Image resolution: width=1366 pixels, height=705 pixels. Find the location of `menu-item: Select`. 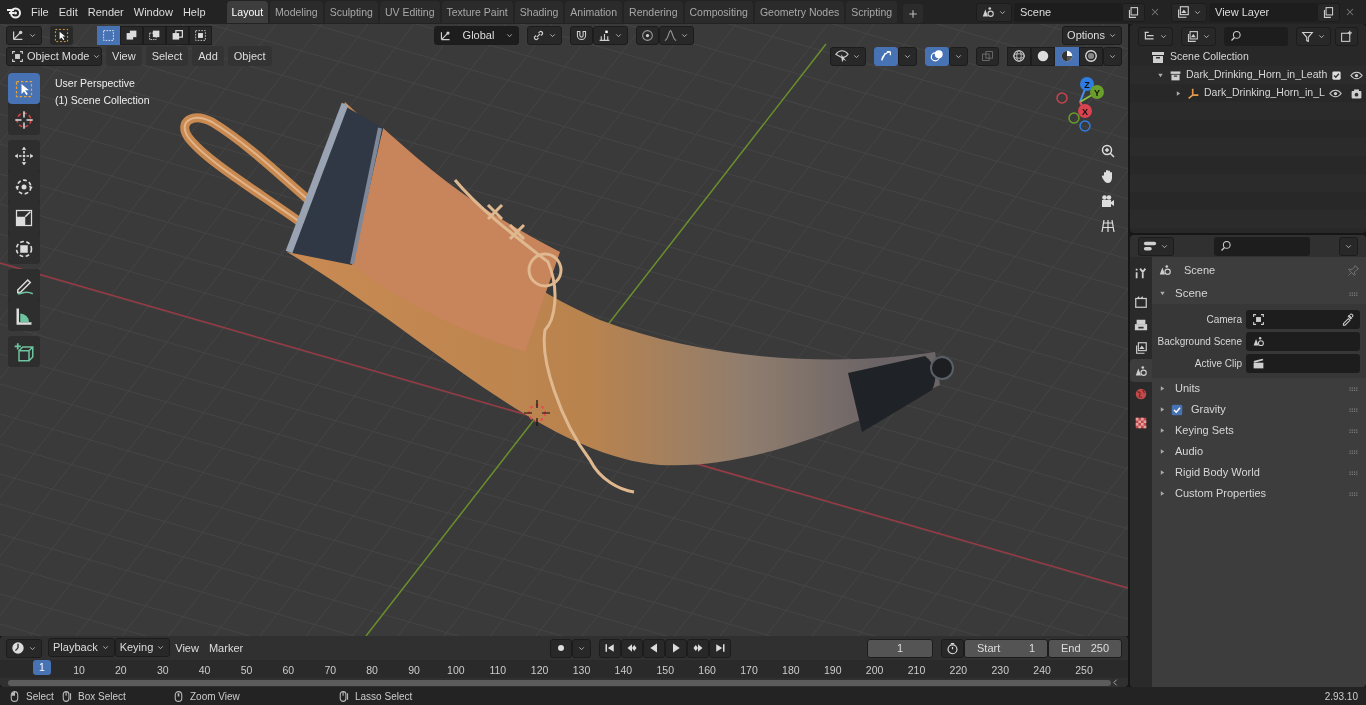

menu-item: Select is located at coordinates (167, 56).